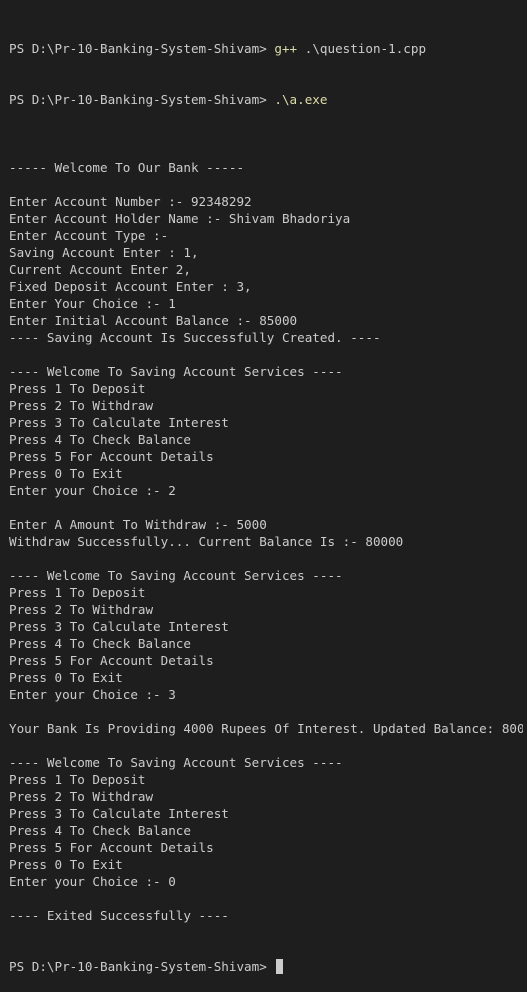 This screenshot has height=992, width=527. Describe the element at coordinates (104, 252) in the screenshot. I see `output-line: Saving Account Enter : 1,` at that location.